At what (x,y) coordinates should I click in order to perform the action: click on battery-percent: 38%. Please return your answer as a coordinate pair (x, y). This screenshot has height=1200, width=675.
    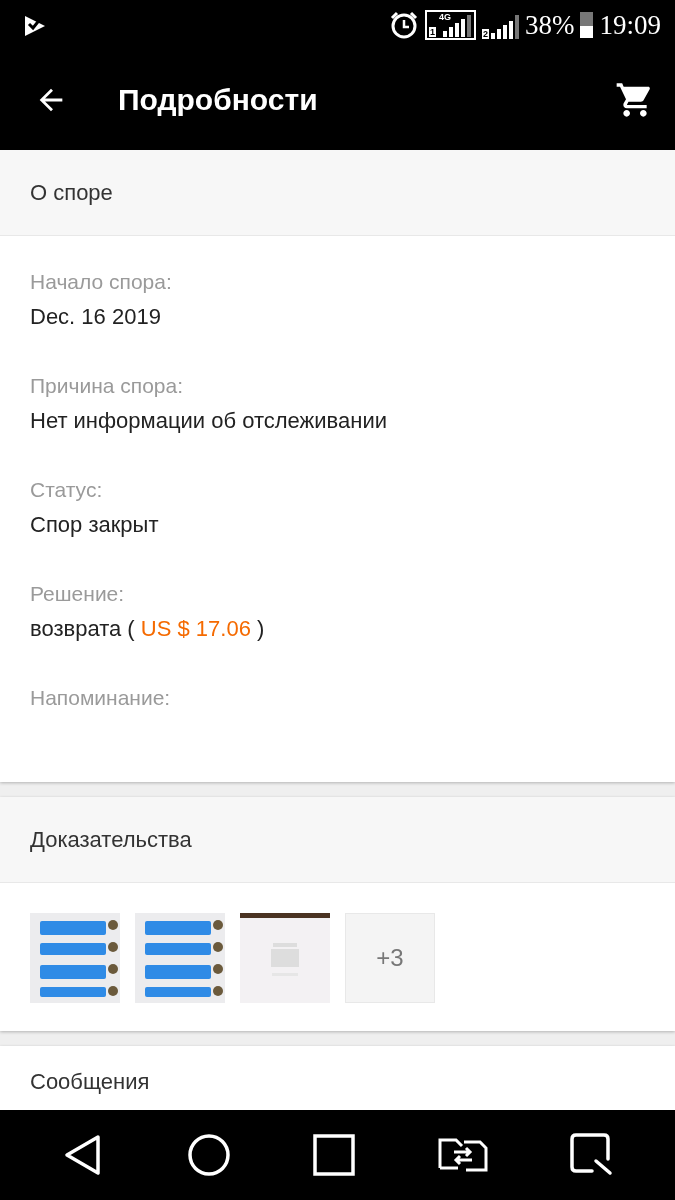
    Looking at the image, I should click on (550, 25).